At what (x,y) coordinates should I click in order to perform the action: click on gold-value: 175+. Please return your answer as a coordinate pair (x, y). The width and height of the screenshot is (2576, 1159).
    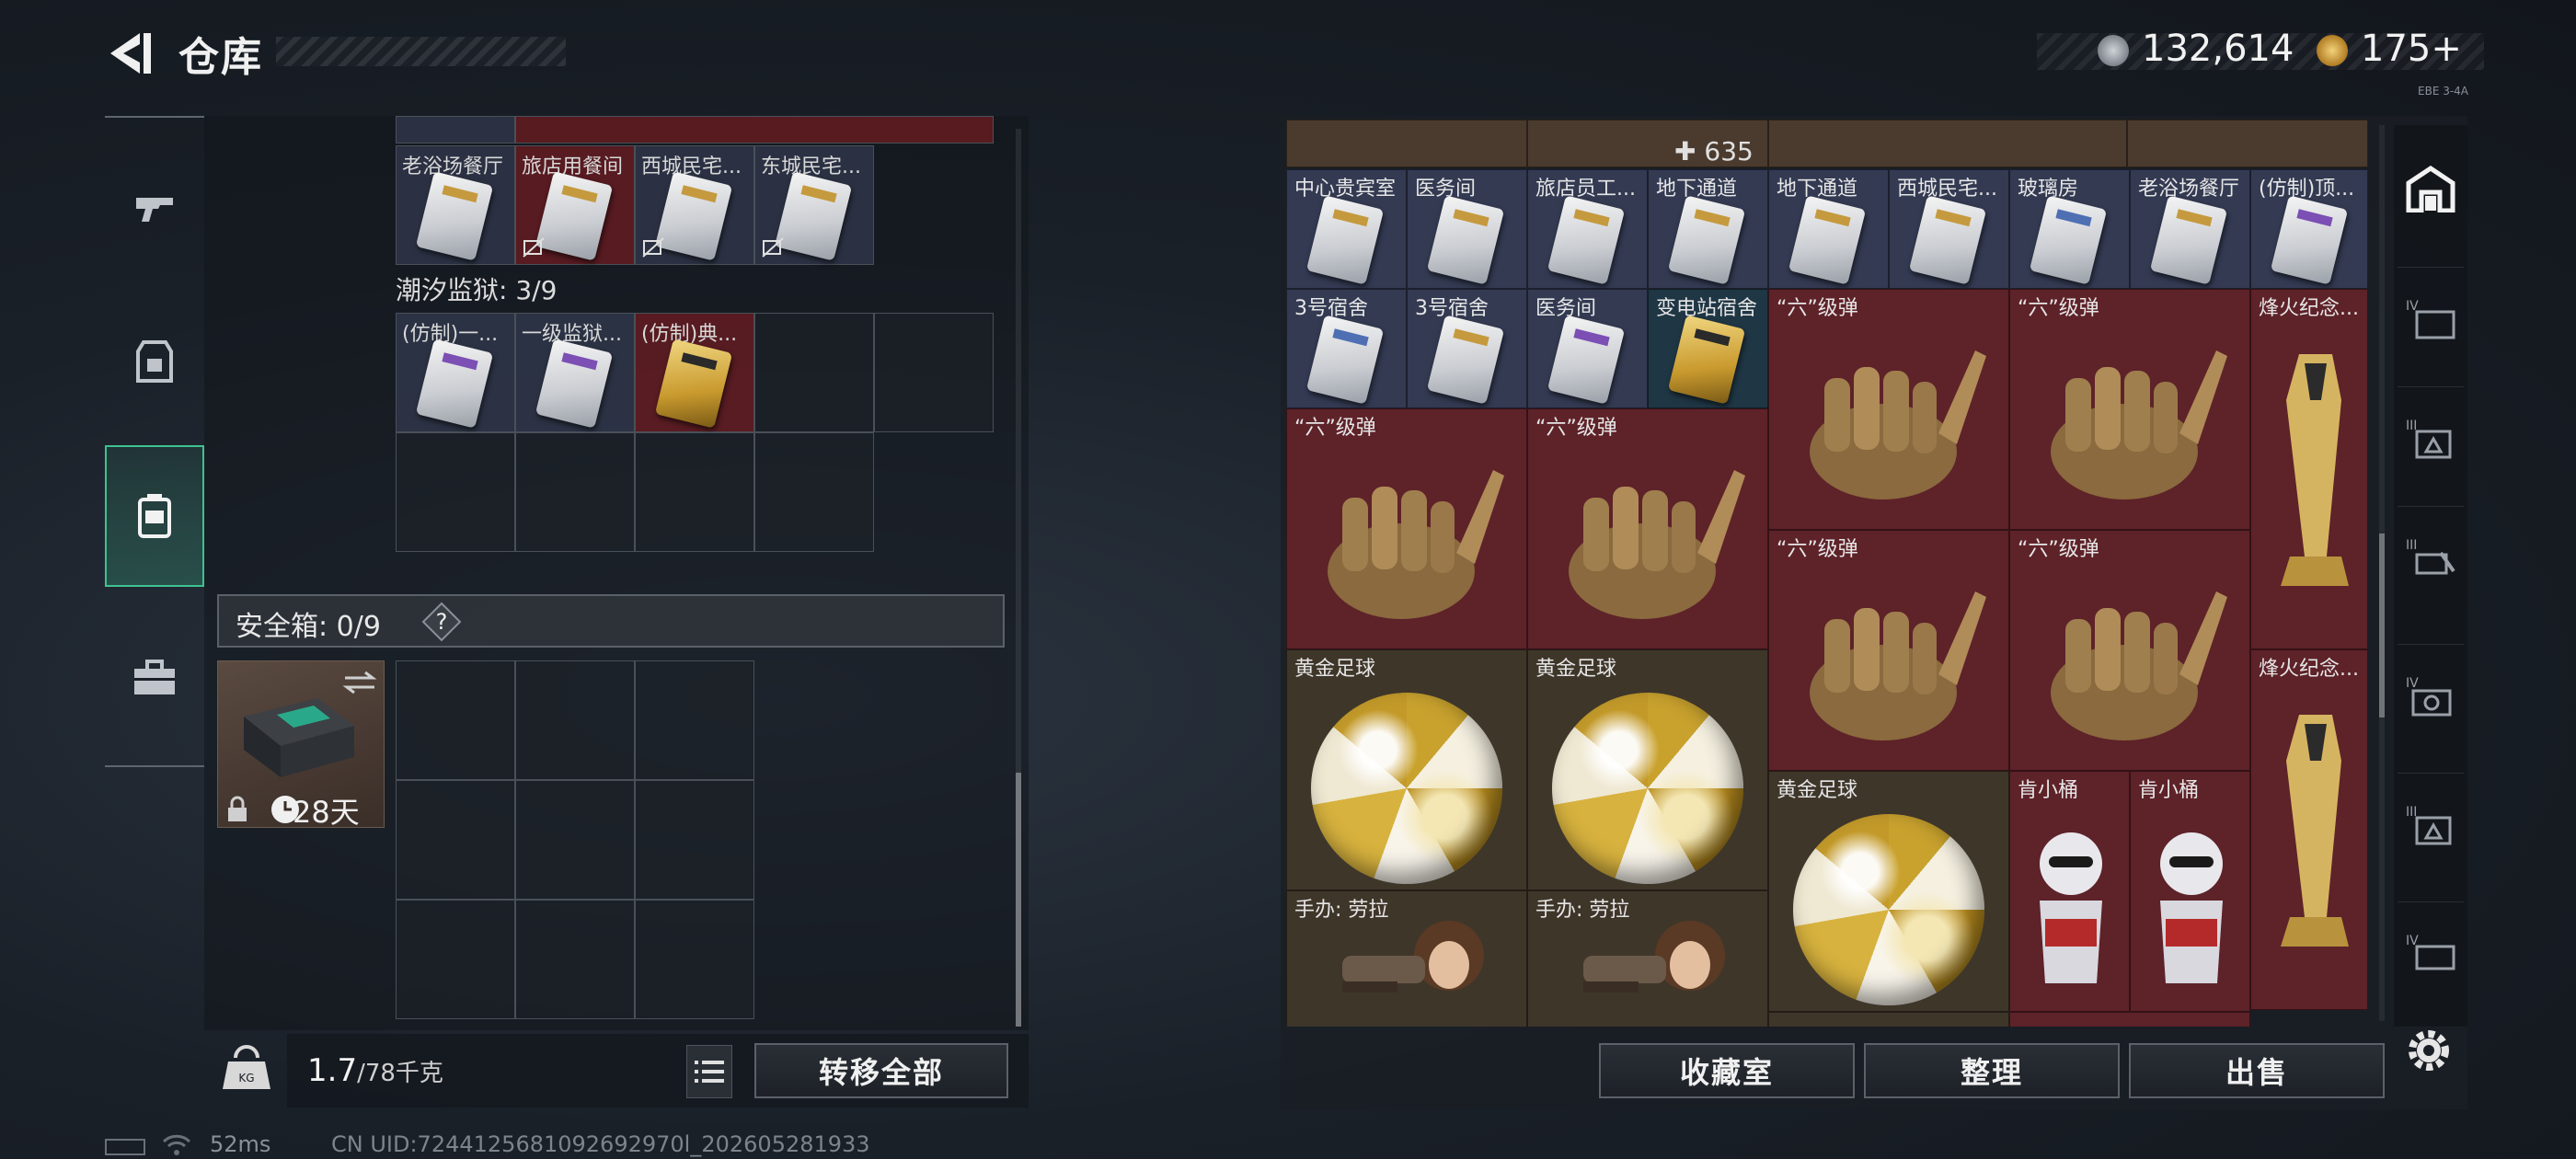
    Looking at the image, I should click on (2411, 49).